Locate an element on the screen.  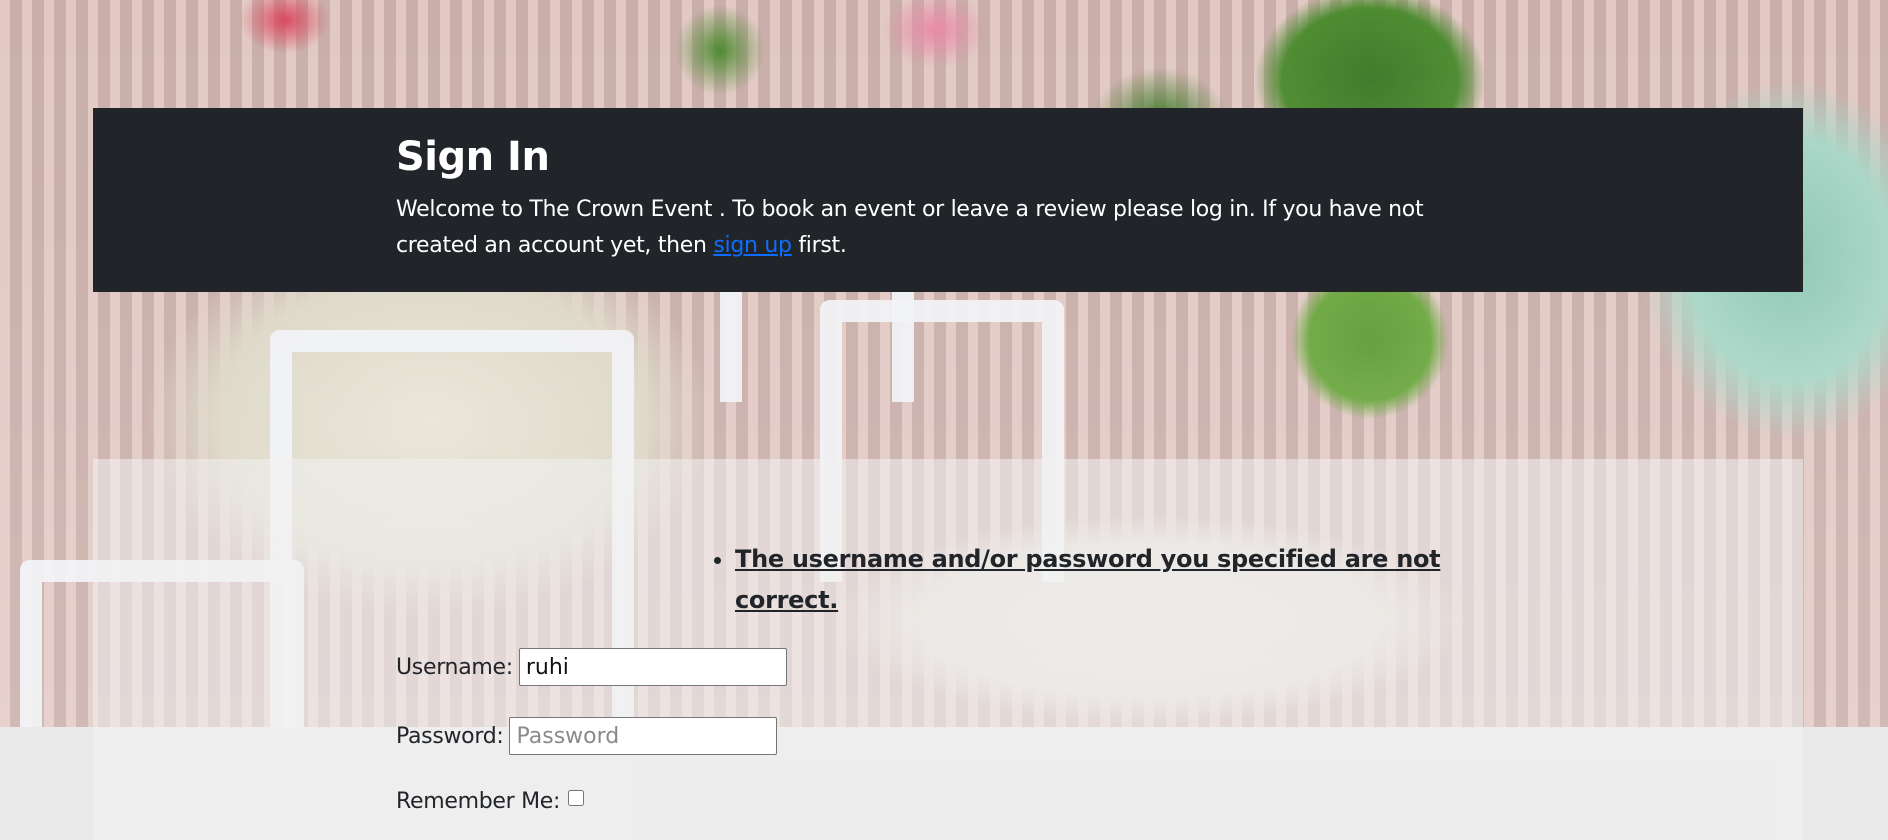
password-label: Password: is located at coordinates (450, 736).